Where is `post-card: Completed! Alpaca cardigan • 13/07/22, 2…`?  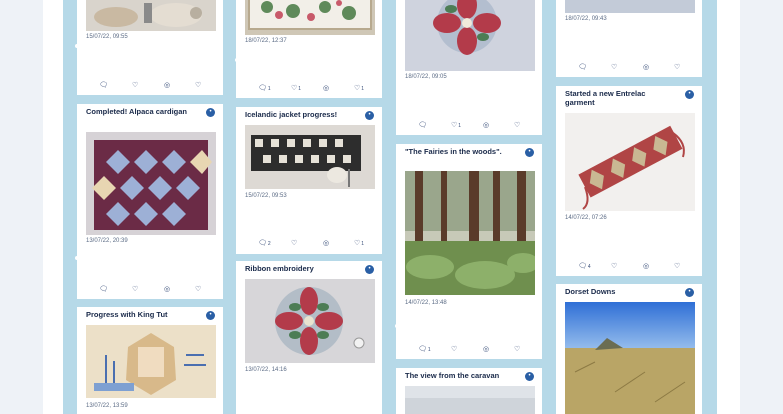 post-card: Completed! Alpaca cardigan • 13/07/22, 2… is located at coordinates (150, 201).